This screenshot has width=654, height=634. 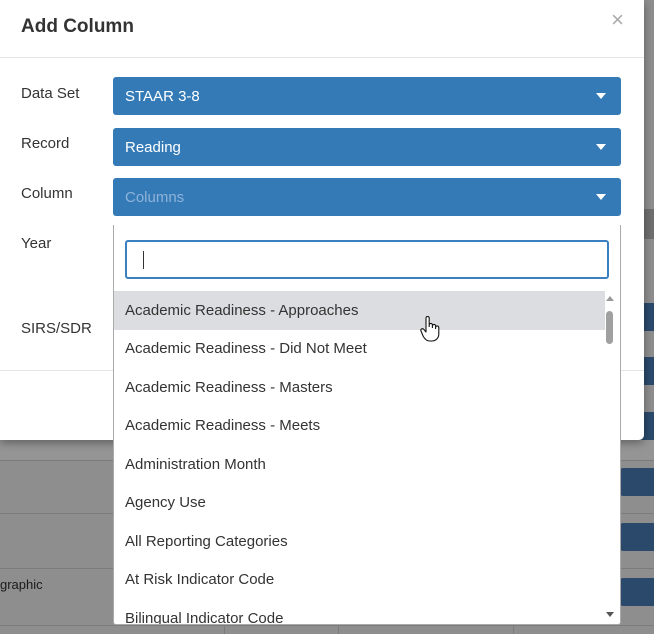 What do you see at coordinates (359, 310) in the screenshot?
I see `dropdown-option: Academic Readiness - Approaches` at bounding box center [359, 310].